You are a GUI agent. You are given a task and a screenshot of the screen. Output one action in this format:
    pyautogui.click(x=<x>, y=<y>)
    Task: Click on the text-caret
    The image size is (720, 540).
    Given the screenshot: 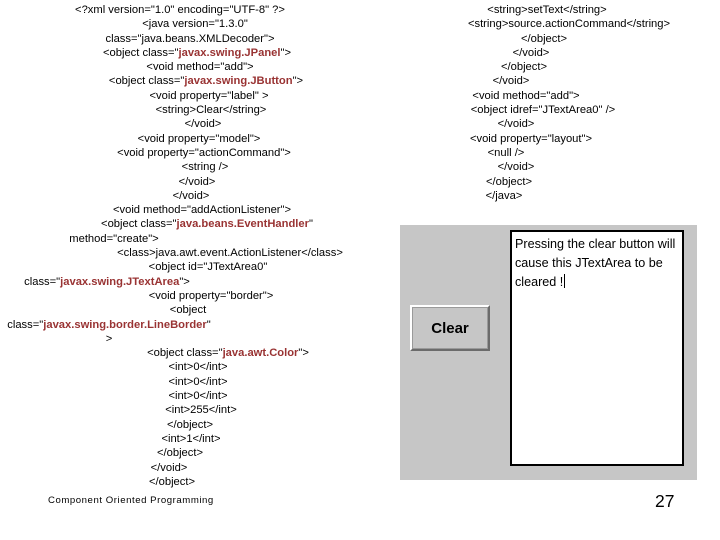 What is the action you would take?
    pyautogui.click(x=565, y=281)
    